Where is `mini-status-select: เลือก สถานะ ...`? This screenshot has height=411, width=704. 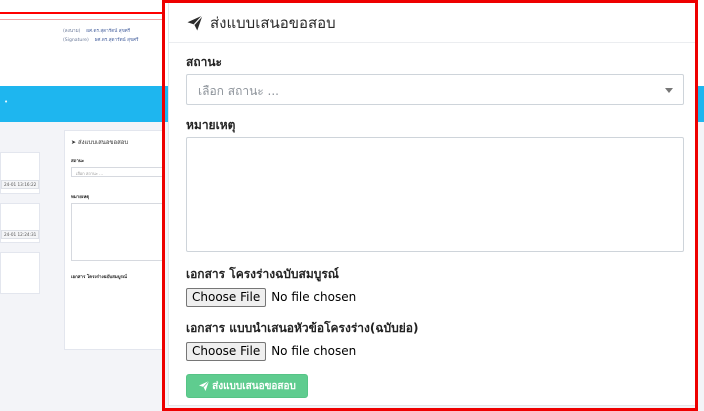 mini-status-select: เลือก สถานะ ... is located at coordinates (118, 172).